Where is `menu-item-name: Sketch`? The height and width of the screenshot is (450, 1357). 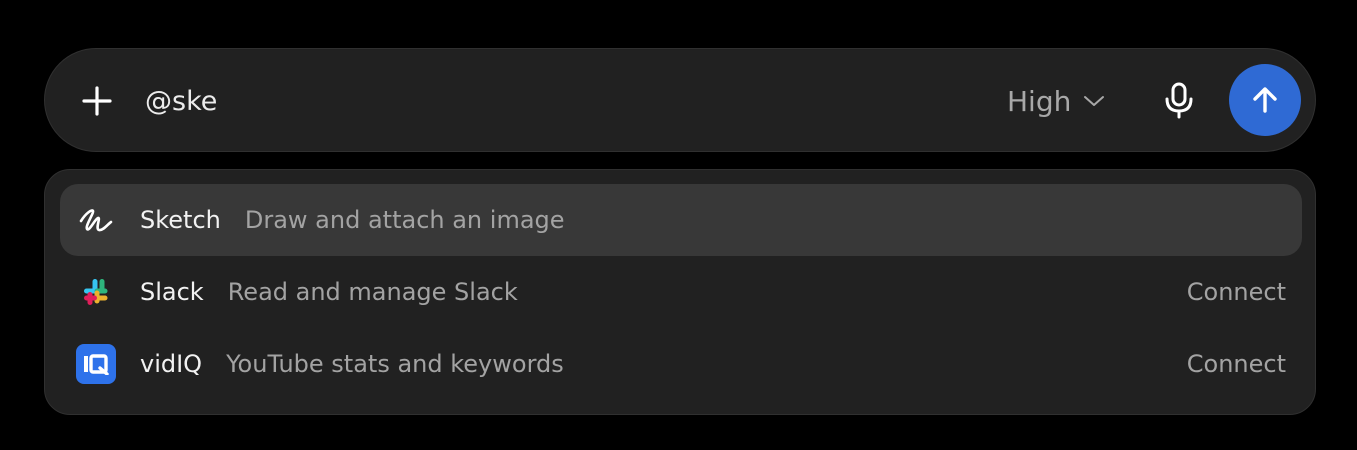
menu-item-name: Sketch is located at coordinates (180, 220).